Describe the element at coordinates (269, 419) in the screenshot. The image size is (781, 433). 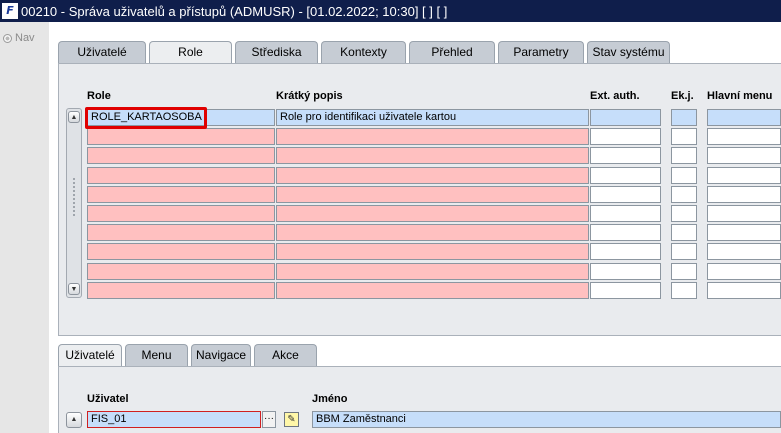
I see `user-lov-button: ···` at that location.